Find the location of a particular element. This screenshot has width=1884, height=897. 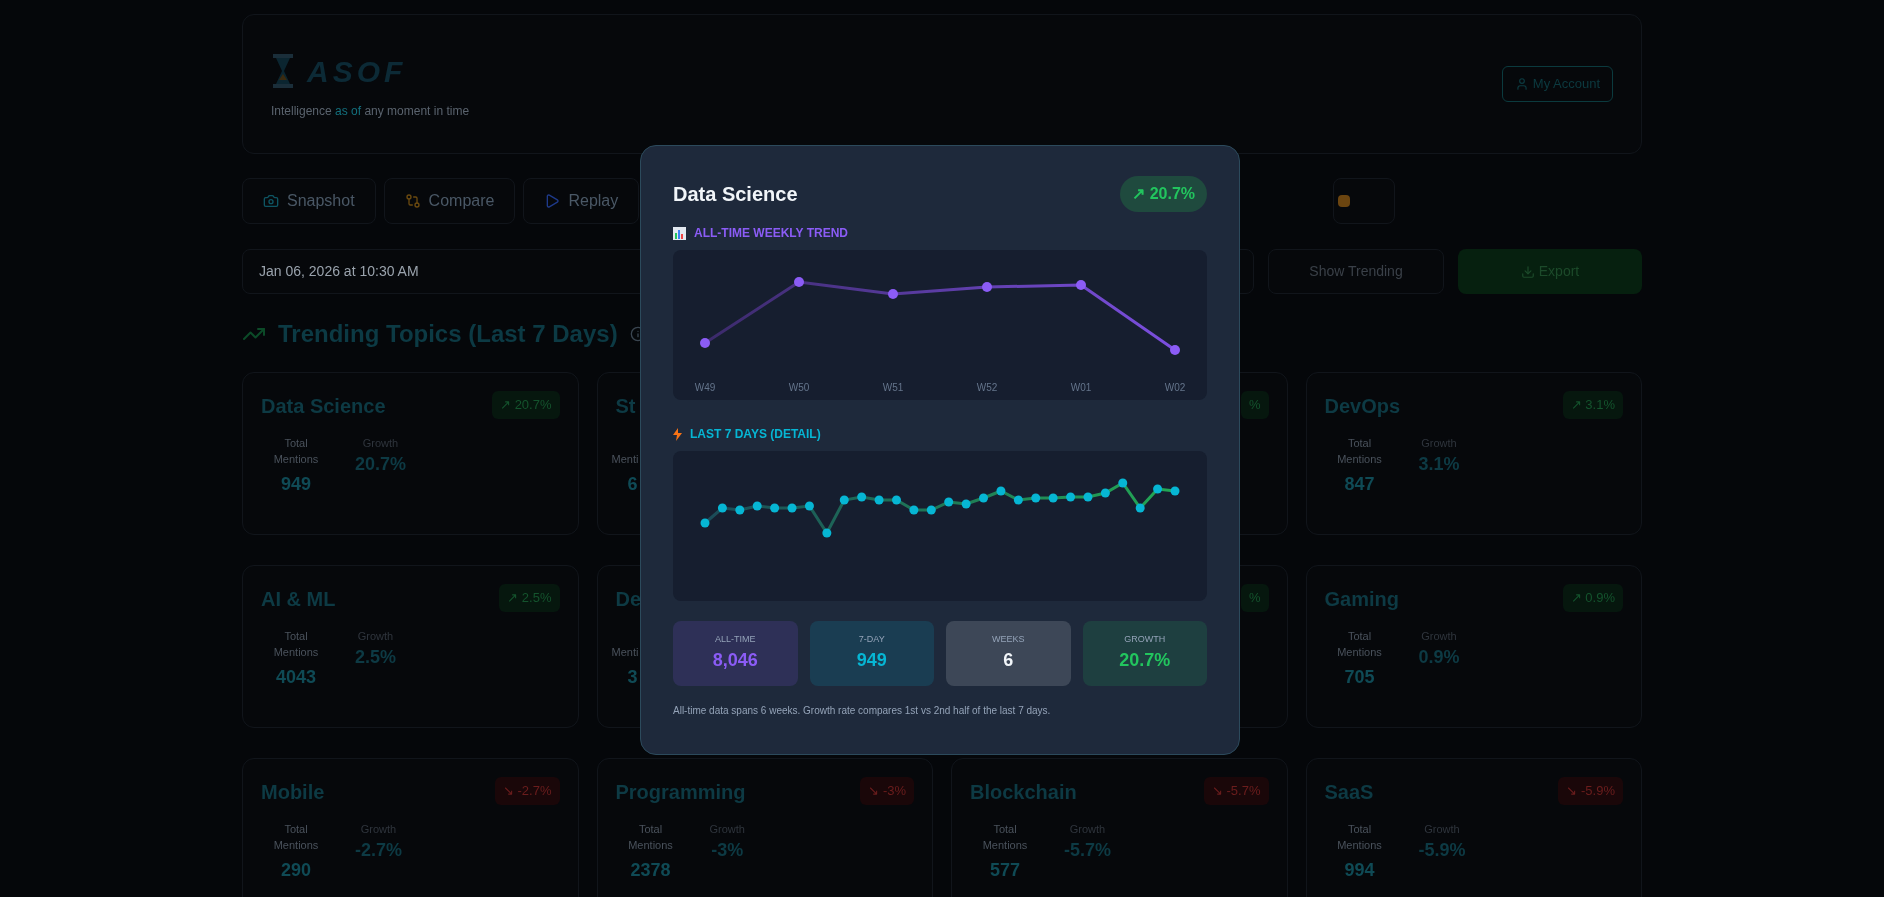

growth-badge: ↘ -5.7% is located at coordinates (1236, 791).